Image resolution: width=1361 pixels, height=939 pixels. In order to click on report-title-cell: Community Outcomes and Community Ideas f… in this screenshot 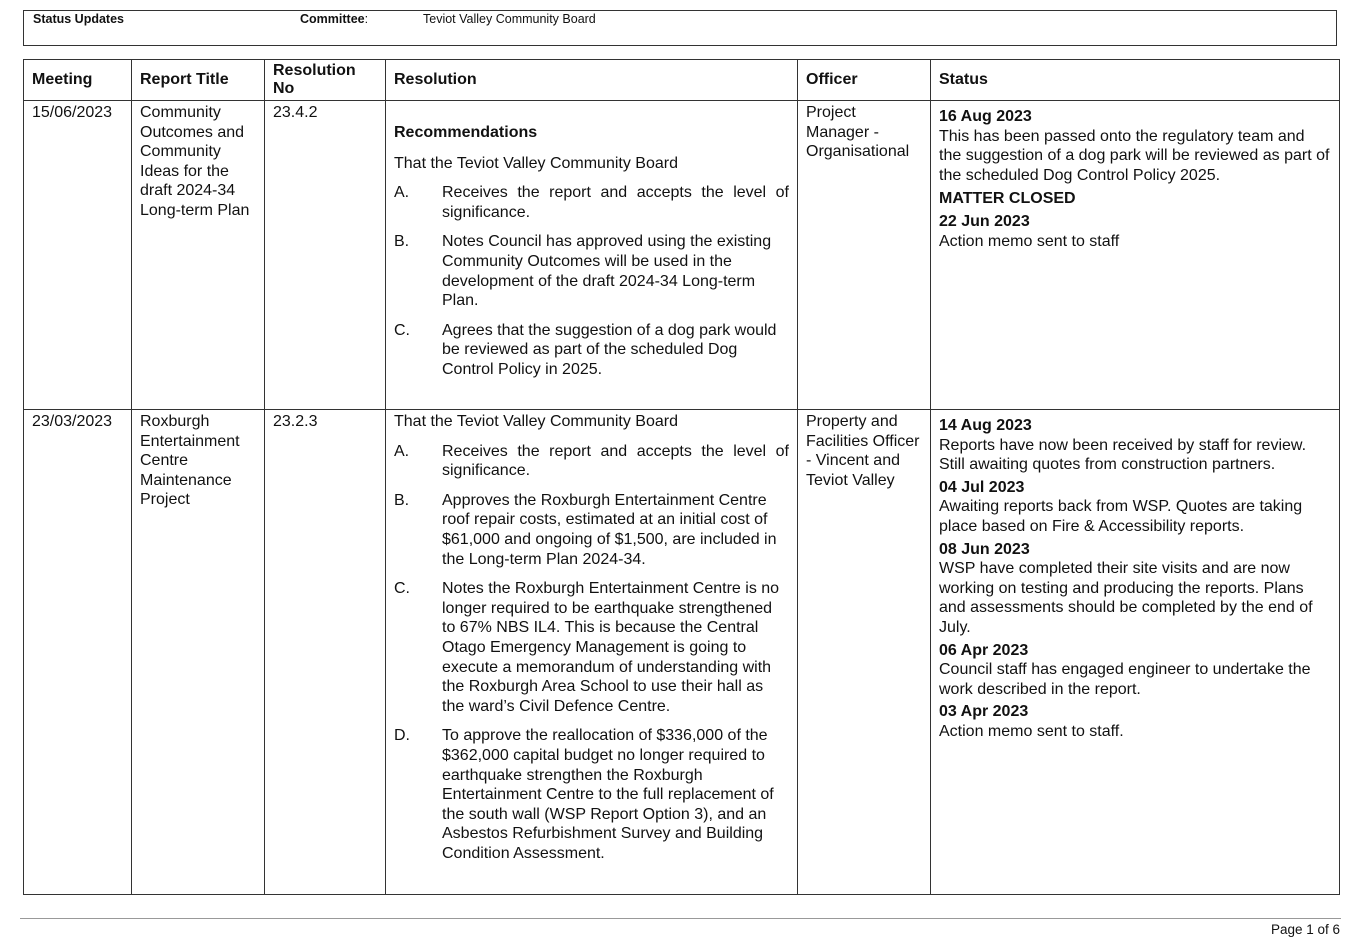, I will do `click(198, 255)`.